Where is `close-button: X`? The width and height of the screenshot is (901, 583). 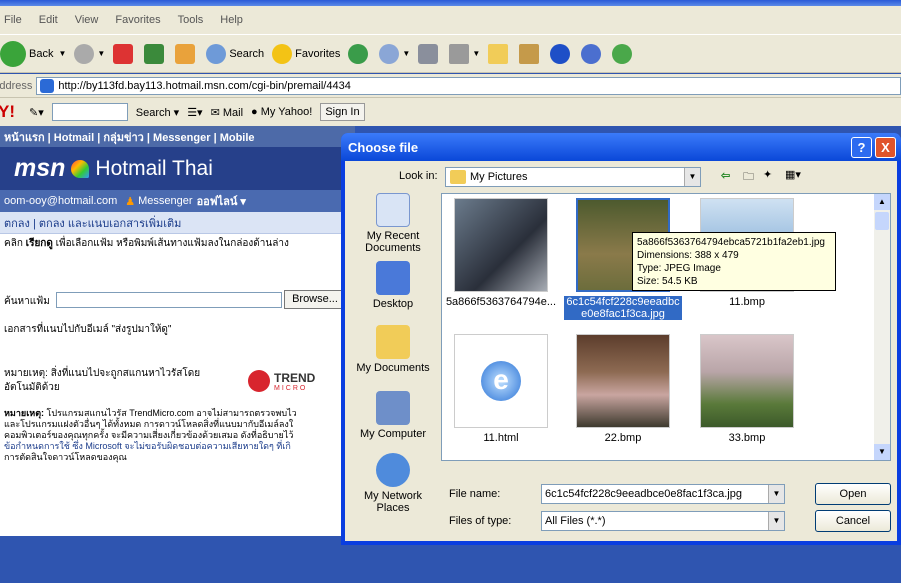
close-button: X is located at coordinates (885, 147).